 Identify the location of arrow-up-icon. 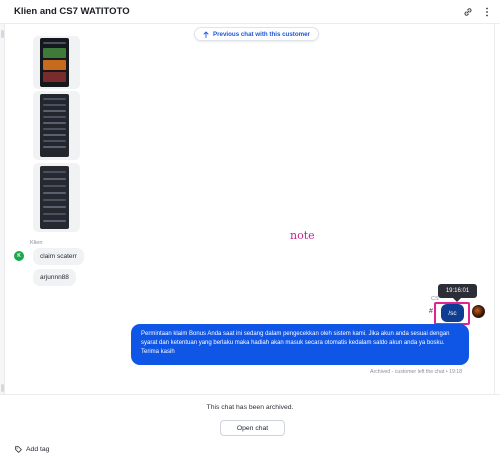
(206, 34).